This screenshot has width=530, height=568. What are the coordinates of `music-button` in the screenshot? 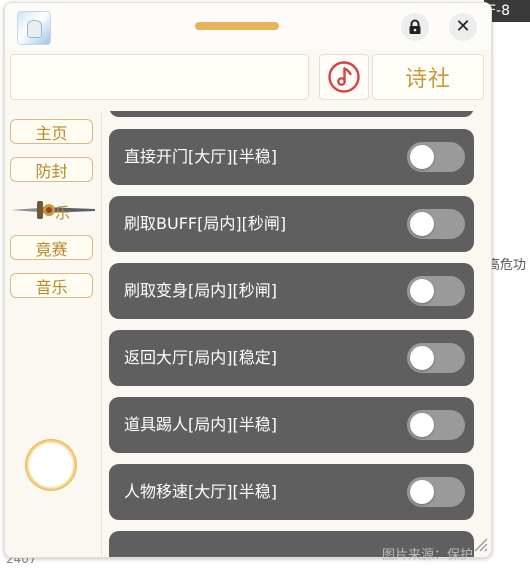 It's located at (344, 77).